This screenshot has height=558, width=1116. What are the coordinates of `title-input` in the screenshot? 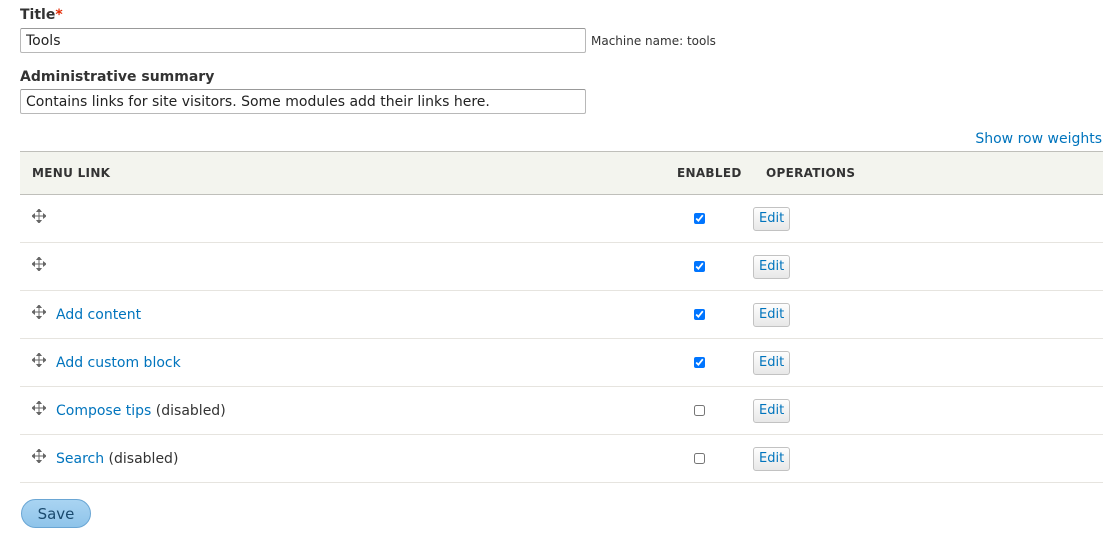 It's located at (303, 40).